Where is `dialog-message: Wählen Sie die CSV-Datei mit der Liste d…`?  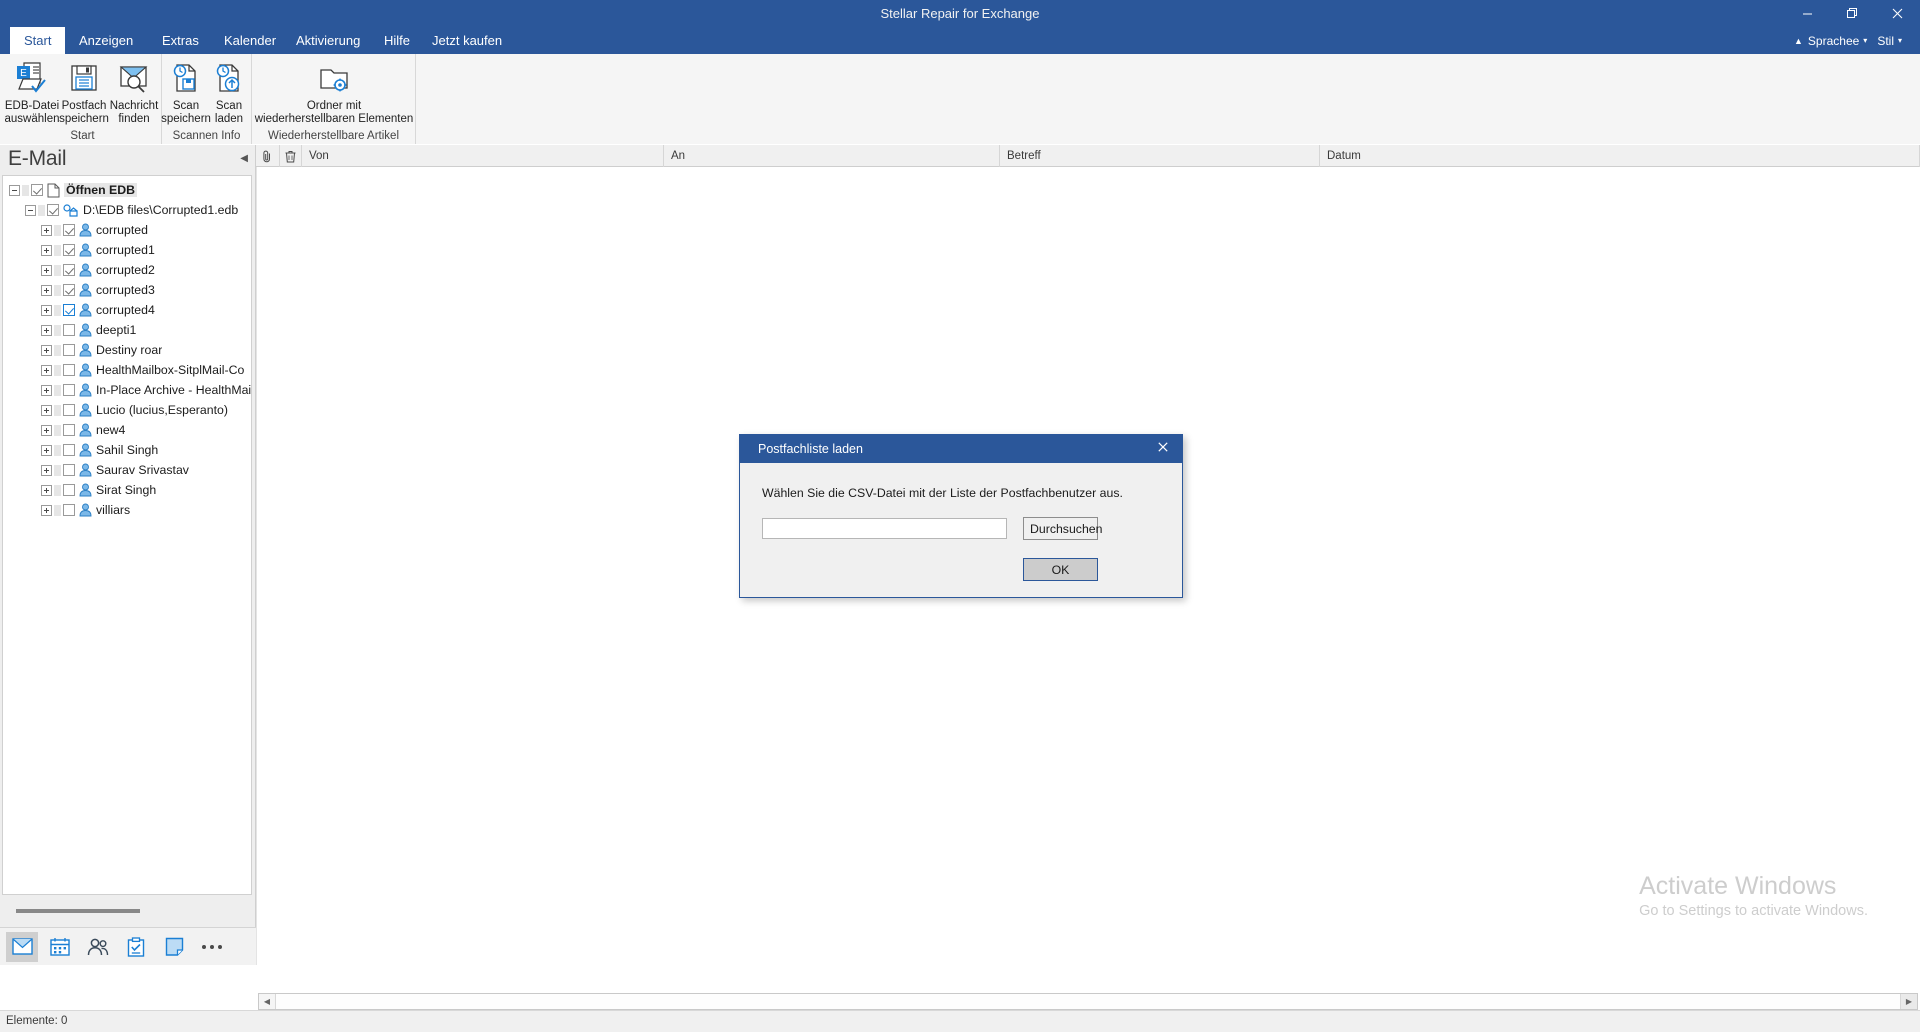 dialog-message: Wählen Sie die CSV-Datei mit der Liste d… is located at coordinates (942, 493).